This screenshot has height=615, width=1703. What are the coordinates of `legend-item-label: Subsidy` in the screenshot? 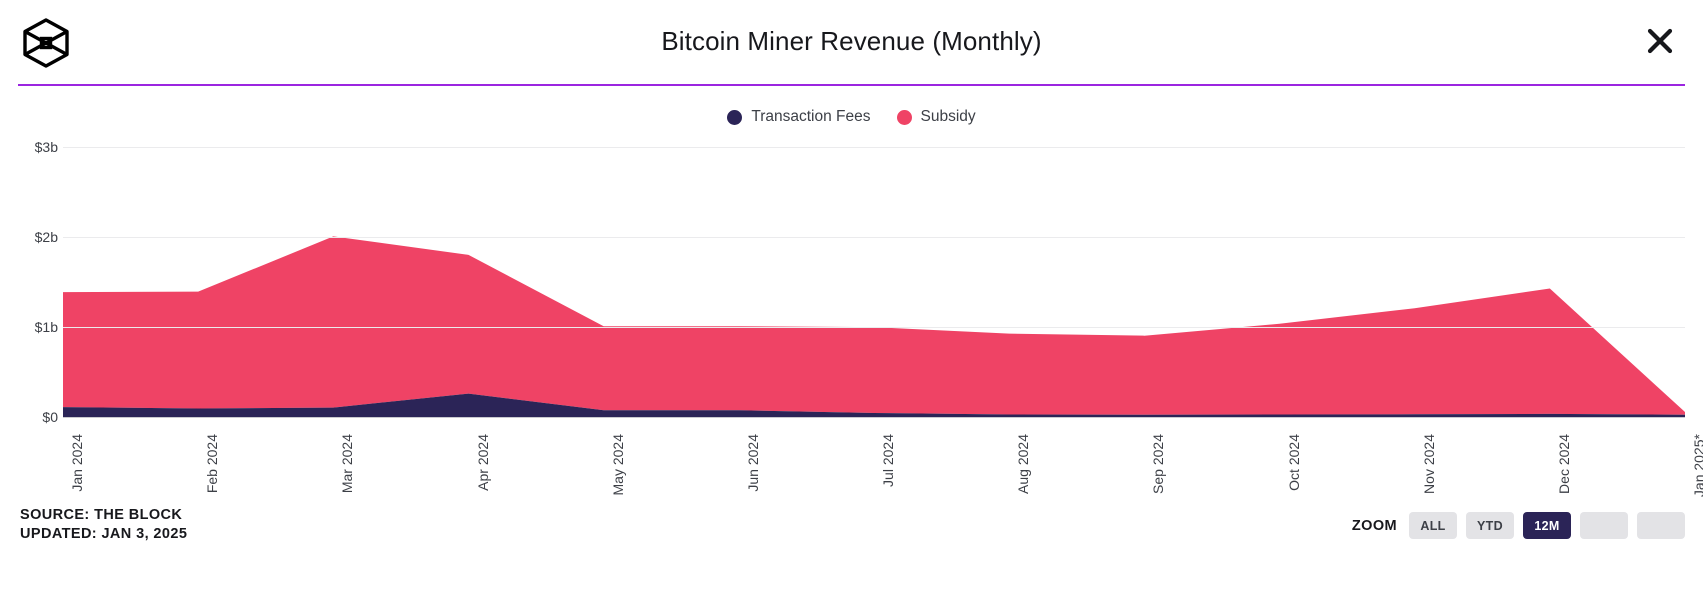 It's located at (948, 116).